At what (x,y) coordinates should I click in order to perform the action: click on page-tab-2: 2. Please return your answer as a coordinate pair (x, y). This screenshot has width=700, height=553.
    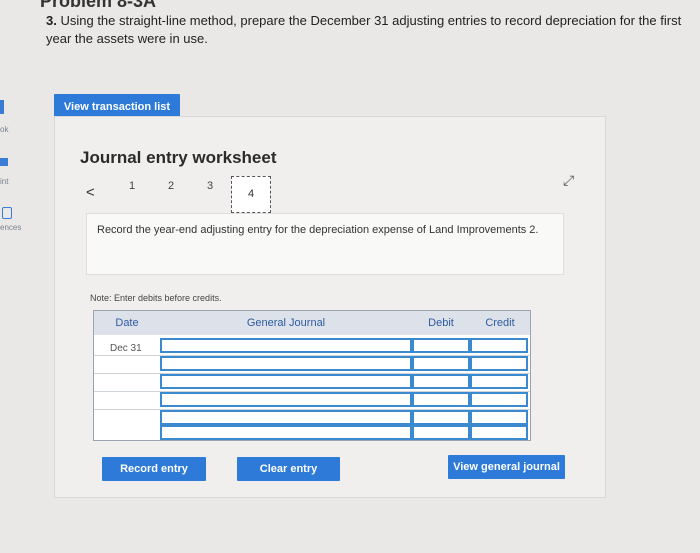
    Looking at the image, I should click on (171, 186).